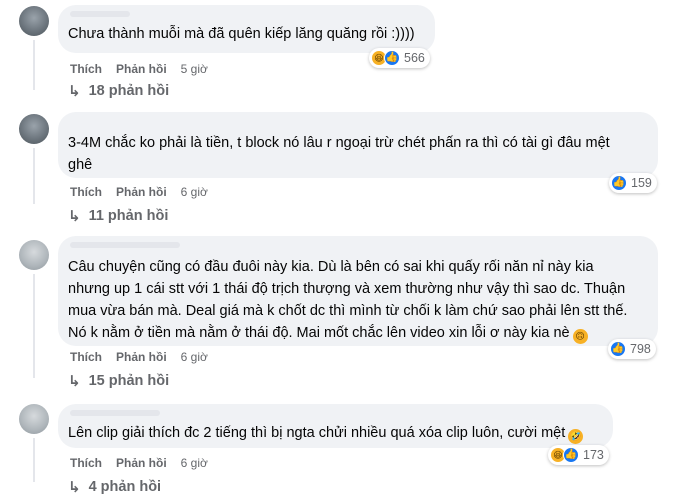  I want to click on reaction-summary: 😆 👍 173, so click(578, 455).